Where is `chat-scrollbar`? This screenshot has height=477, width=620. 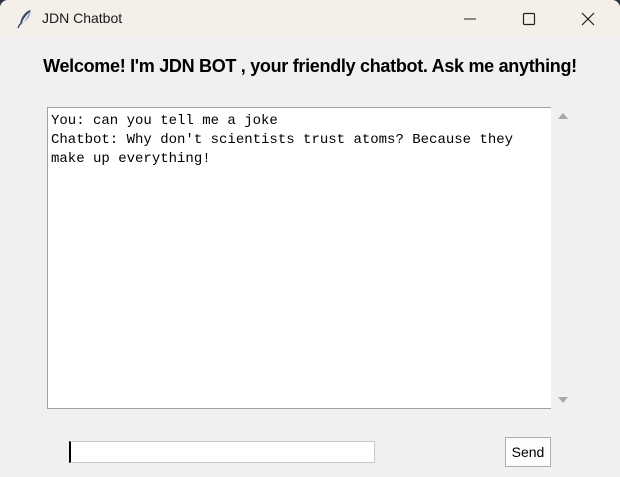
chat-scrollbar is located at coordinates (563, 258).